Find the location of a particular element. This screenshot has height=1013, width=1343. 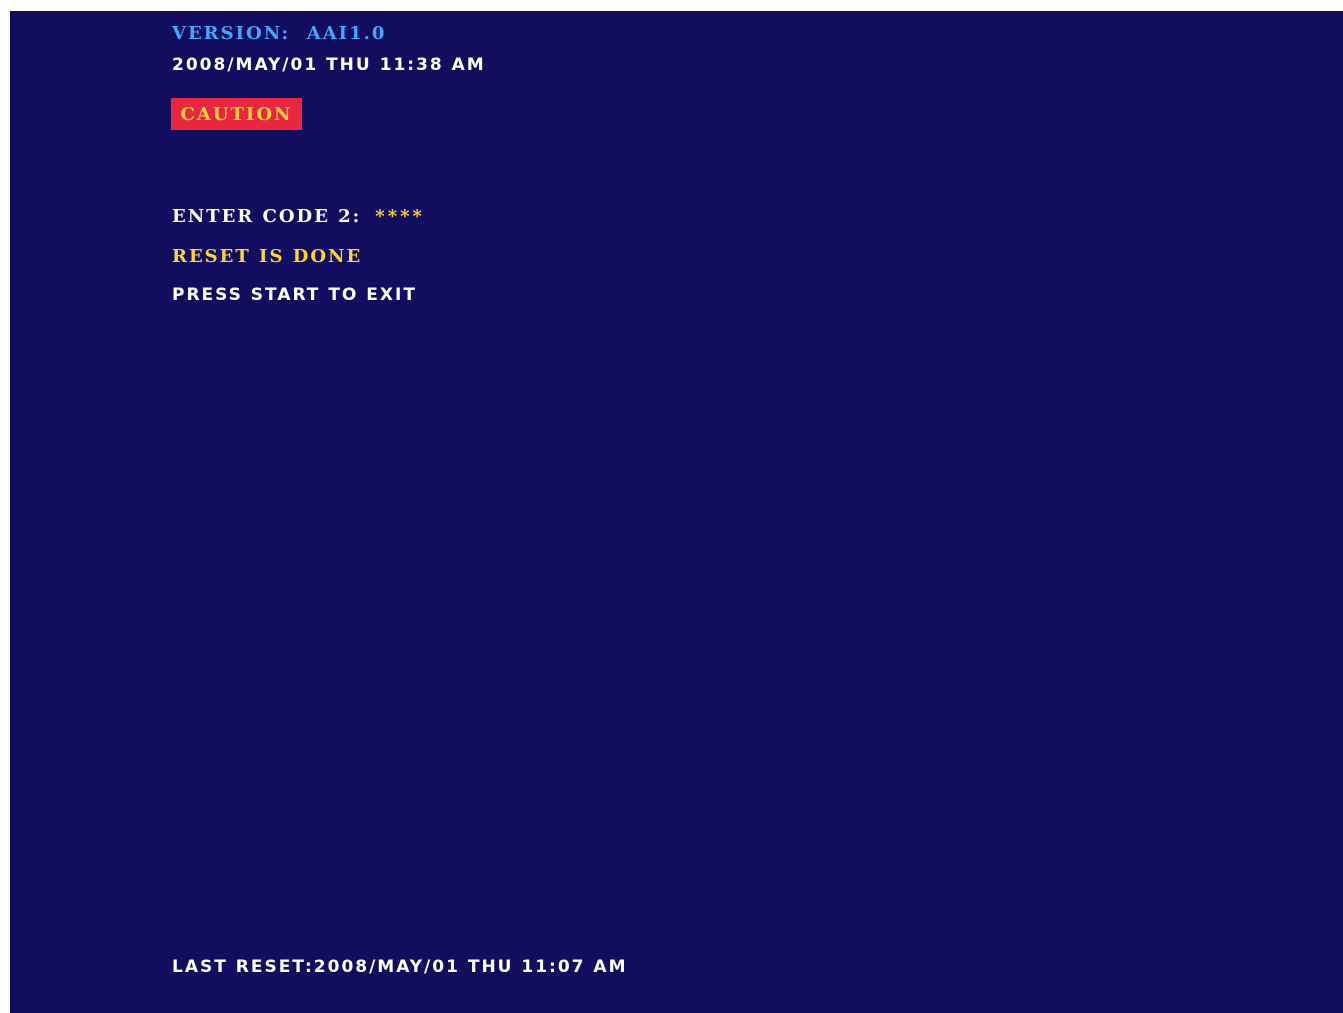

version-label: VERSION: is located at coordinates (231, 33).